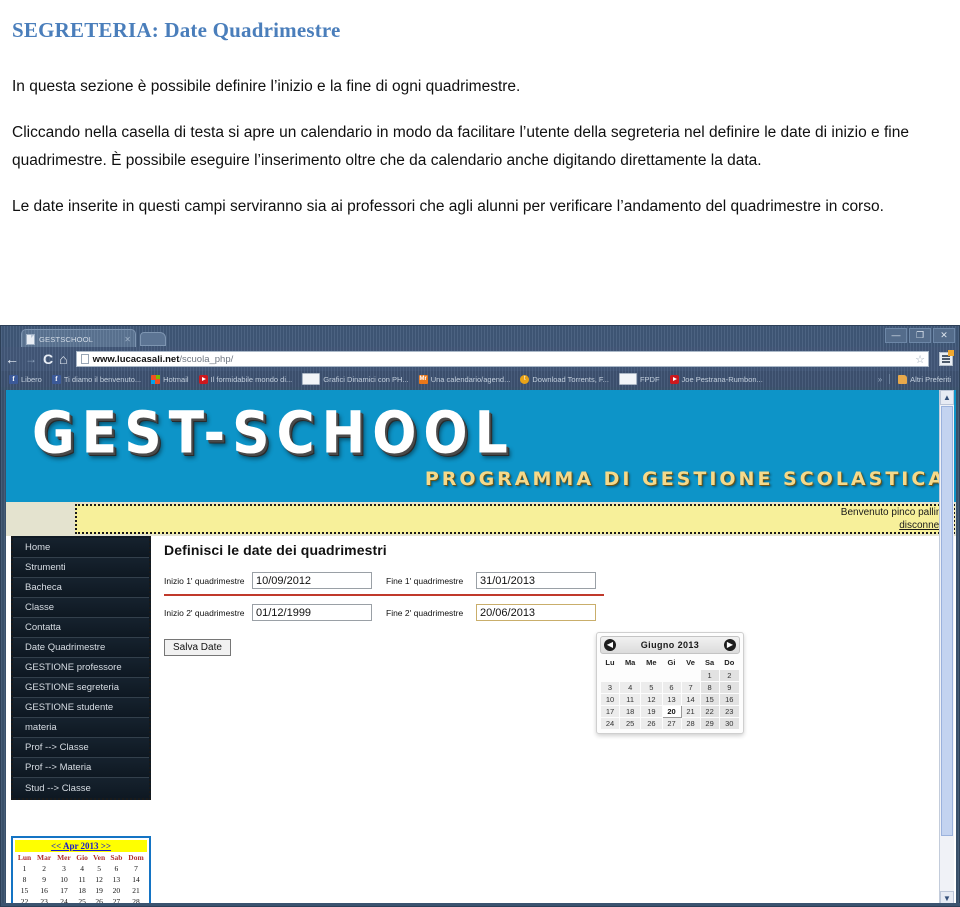 Image resolution: width=960 pixels, height=907 pixels. What do you see at coordinates (81, 846) in the screenshot?
I see `sidebar-calendar-header: << Apr 2013 >>` at bounding box center [81, 846].